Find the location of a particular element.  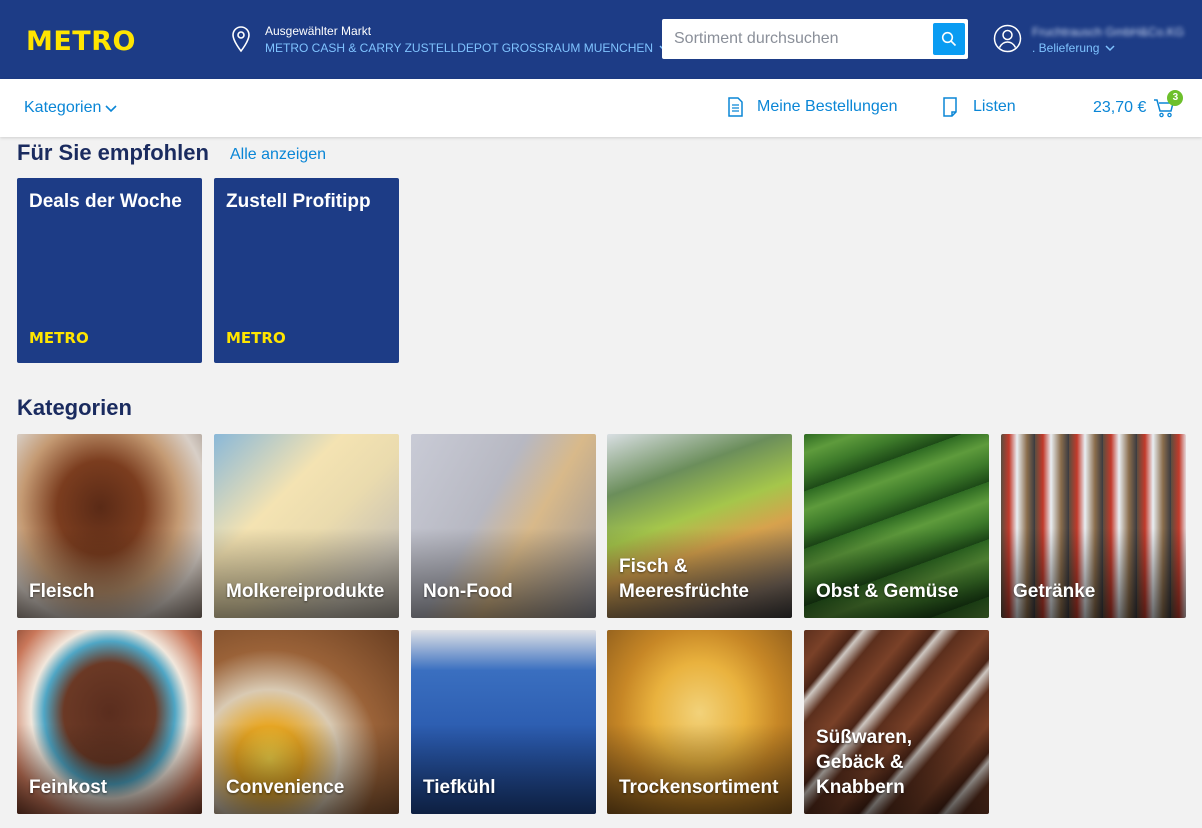

delivery-label: . Belieferung is located at coordinates (1066, 48).